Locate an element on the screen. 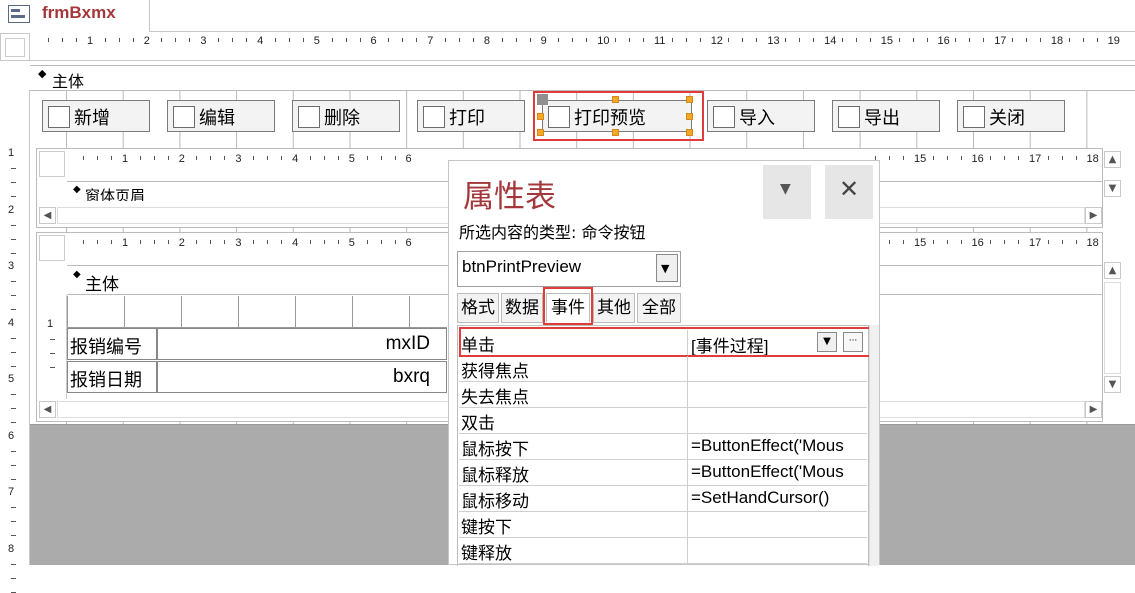 This screenshot has height=593, width=1135. field-label-box: 报销日期 is located at coordinates (112, 377).